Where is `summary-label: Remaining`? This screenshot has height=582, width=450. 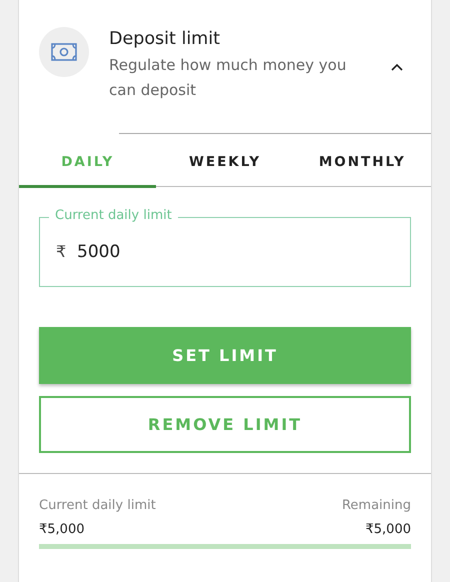 summary-label: Remaining is located at coordinates (376, 506).